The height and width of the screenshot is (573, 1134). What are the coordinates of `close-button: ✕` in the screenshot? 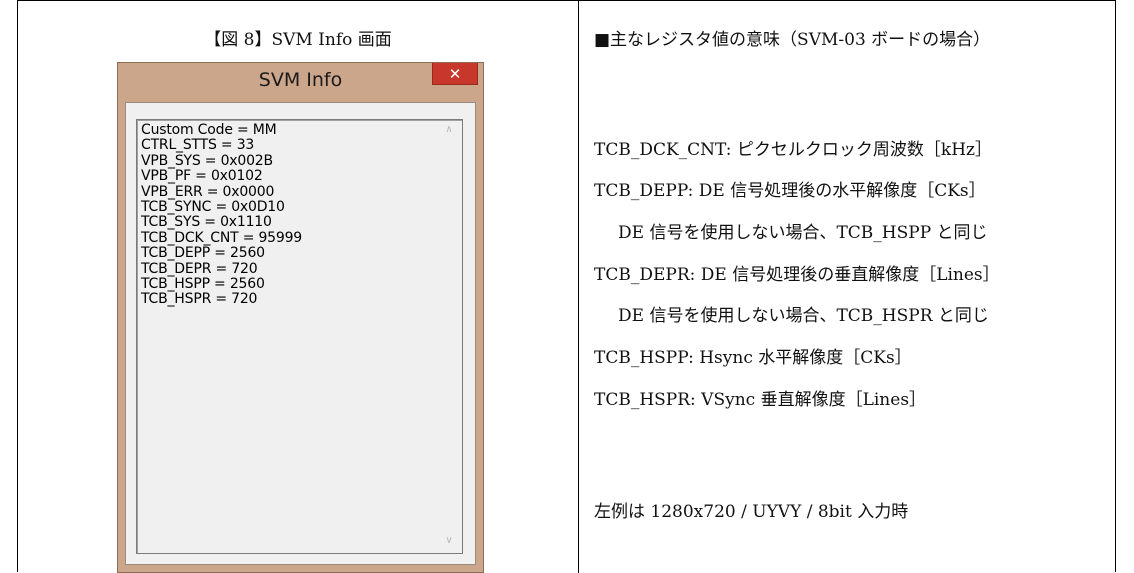 It's located at (455, 74).